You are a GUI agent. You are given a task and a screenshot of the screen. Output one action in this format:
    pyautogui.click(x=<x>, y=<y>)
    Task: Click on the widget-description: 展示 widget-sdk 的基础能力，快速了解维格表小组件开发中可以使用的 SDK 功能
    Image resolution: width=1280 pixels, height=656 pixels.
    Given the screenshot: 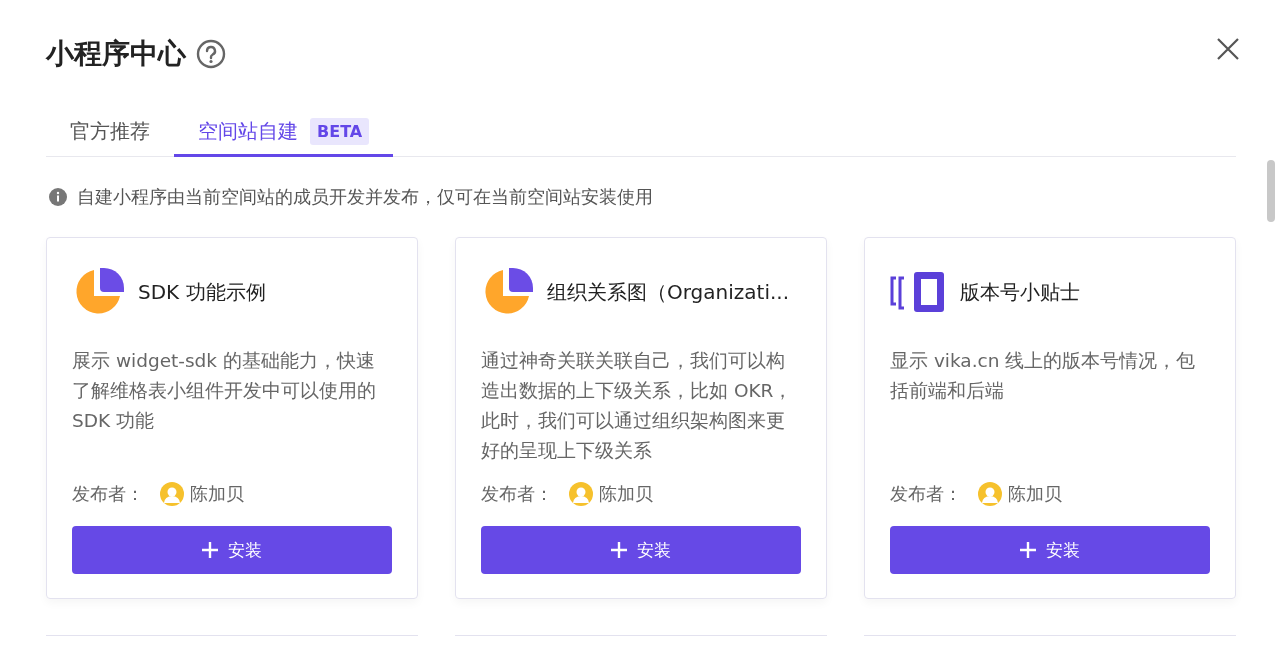 What is the action you would take?
    pyautogui.click(x=224, y=391)
    